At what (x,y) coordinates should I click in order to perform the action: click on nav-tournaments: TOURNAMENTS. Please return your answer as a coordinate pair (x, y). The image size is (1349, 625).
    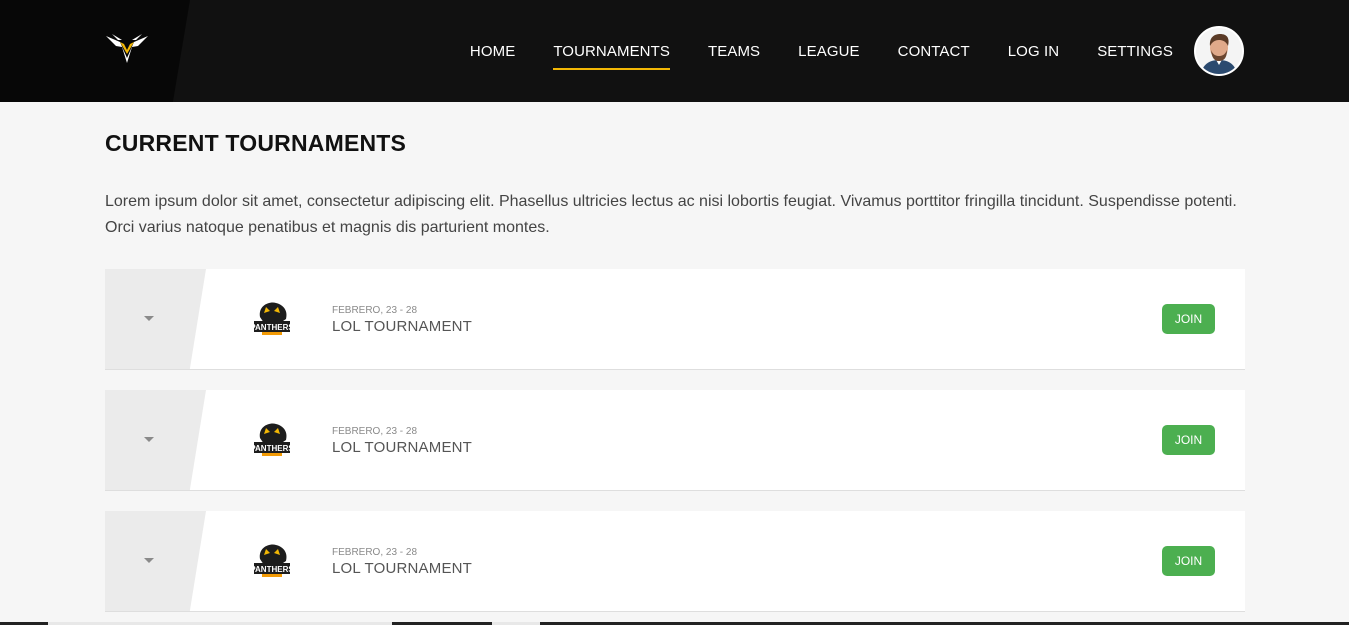
    Looking at the image, I should click on (611, 56).